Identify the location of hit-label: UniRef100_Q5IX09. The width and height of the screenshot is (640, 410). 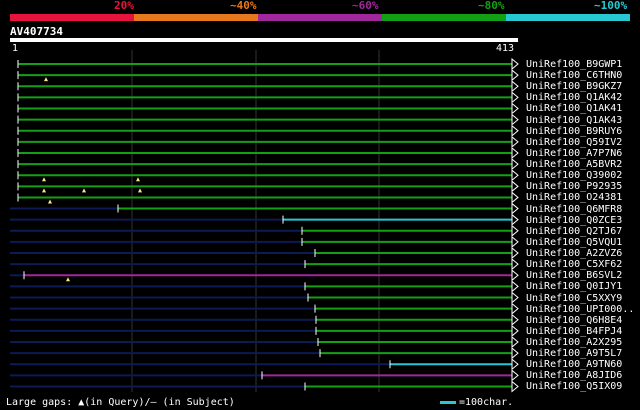
(574, 386).